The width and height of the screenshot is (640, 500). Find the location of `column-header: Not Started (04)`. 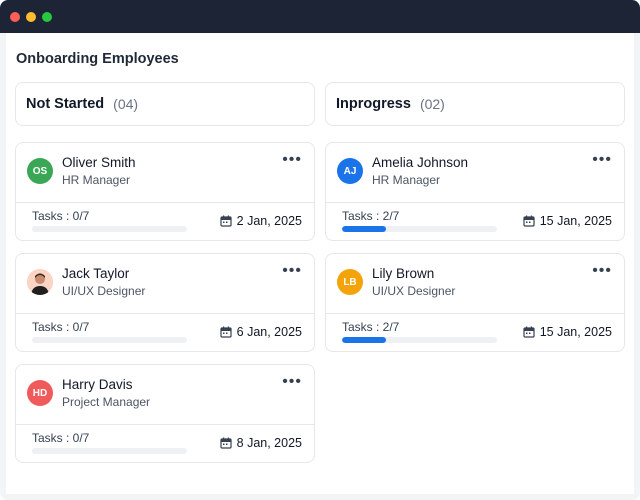

column-header: Not Started (04) is located at coordinates (165, 104).